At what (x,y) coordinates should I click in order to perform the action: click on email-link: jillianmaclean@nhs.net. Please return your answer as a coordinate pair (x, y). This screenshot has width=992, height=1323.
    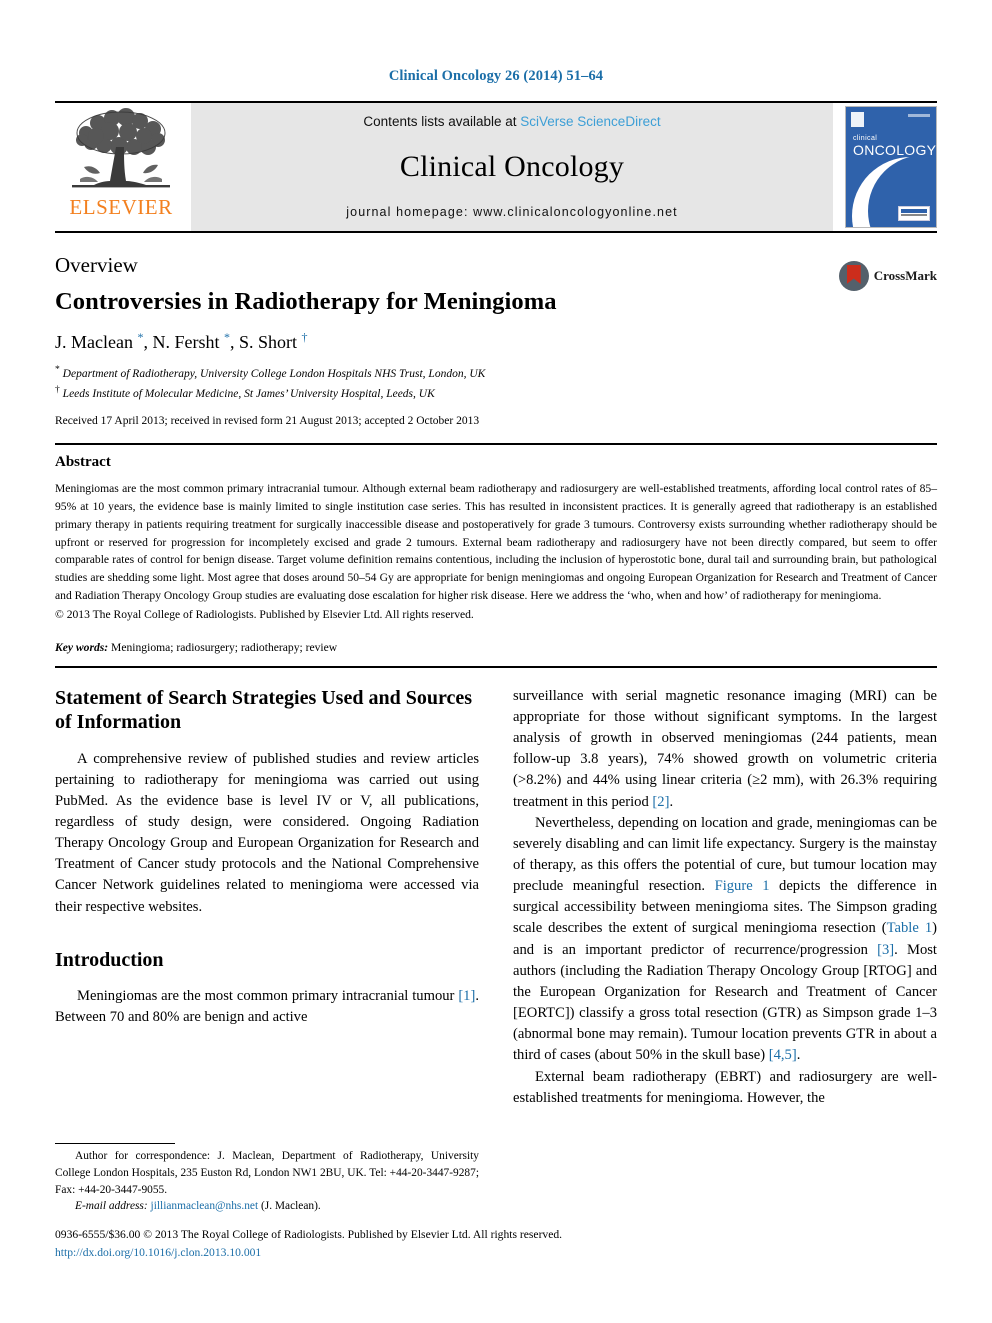
    Looking at the image, I should click on (205, 1206).